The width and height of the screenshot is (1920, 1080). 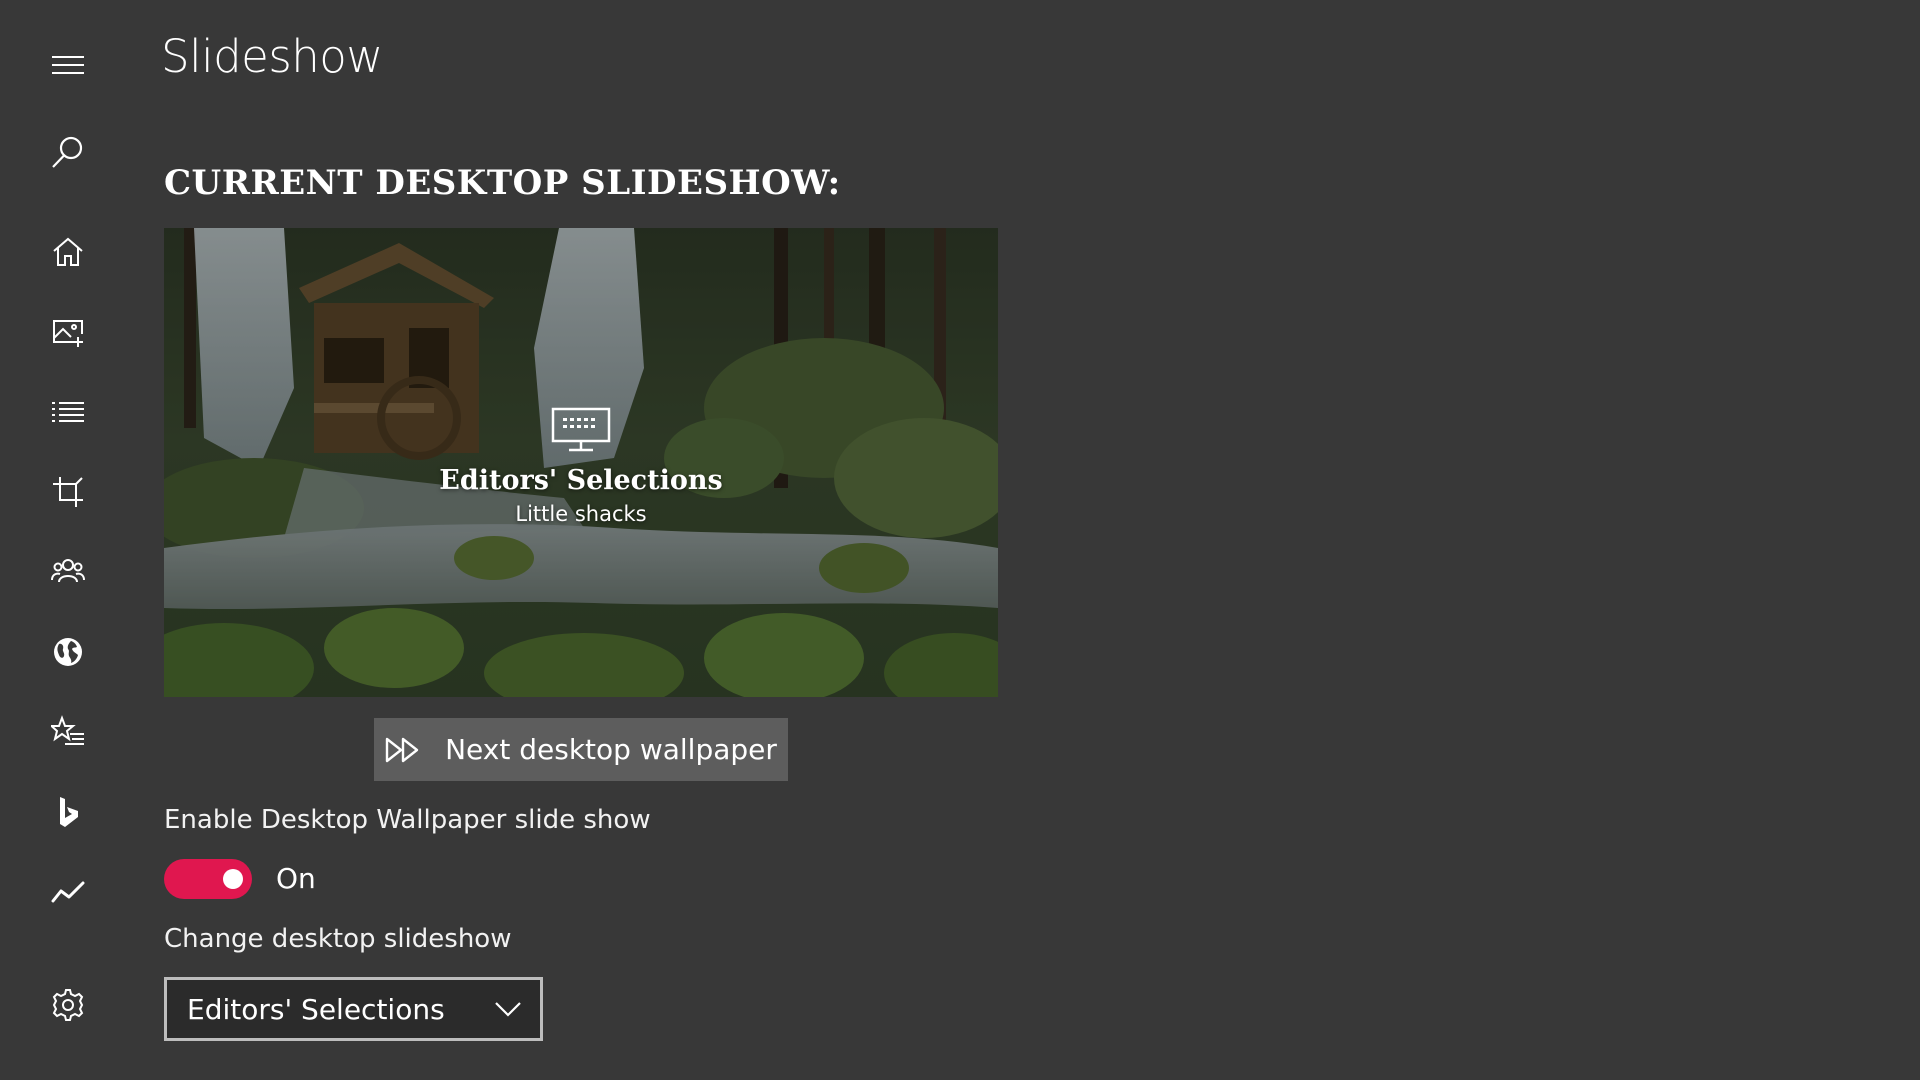 I want to click on hamburger-menu-icon, so click(x=68, y=65).